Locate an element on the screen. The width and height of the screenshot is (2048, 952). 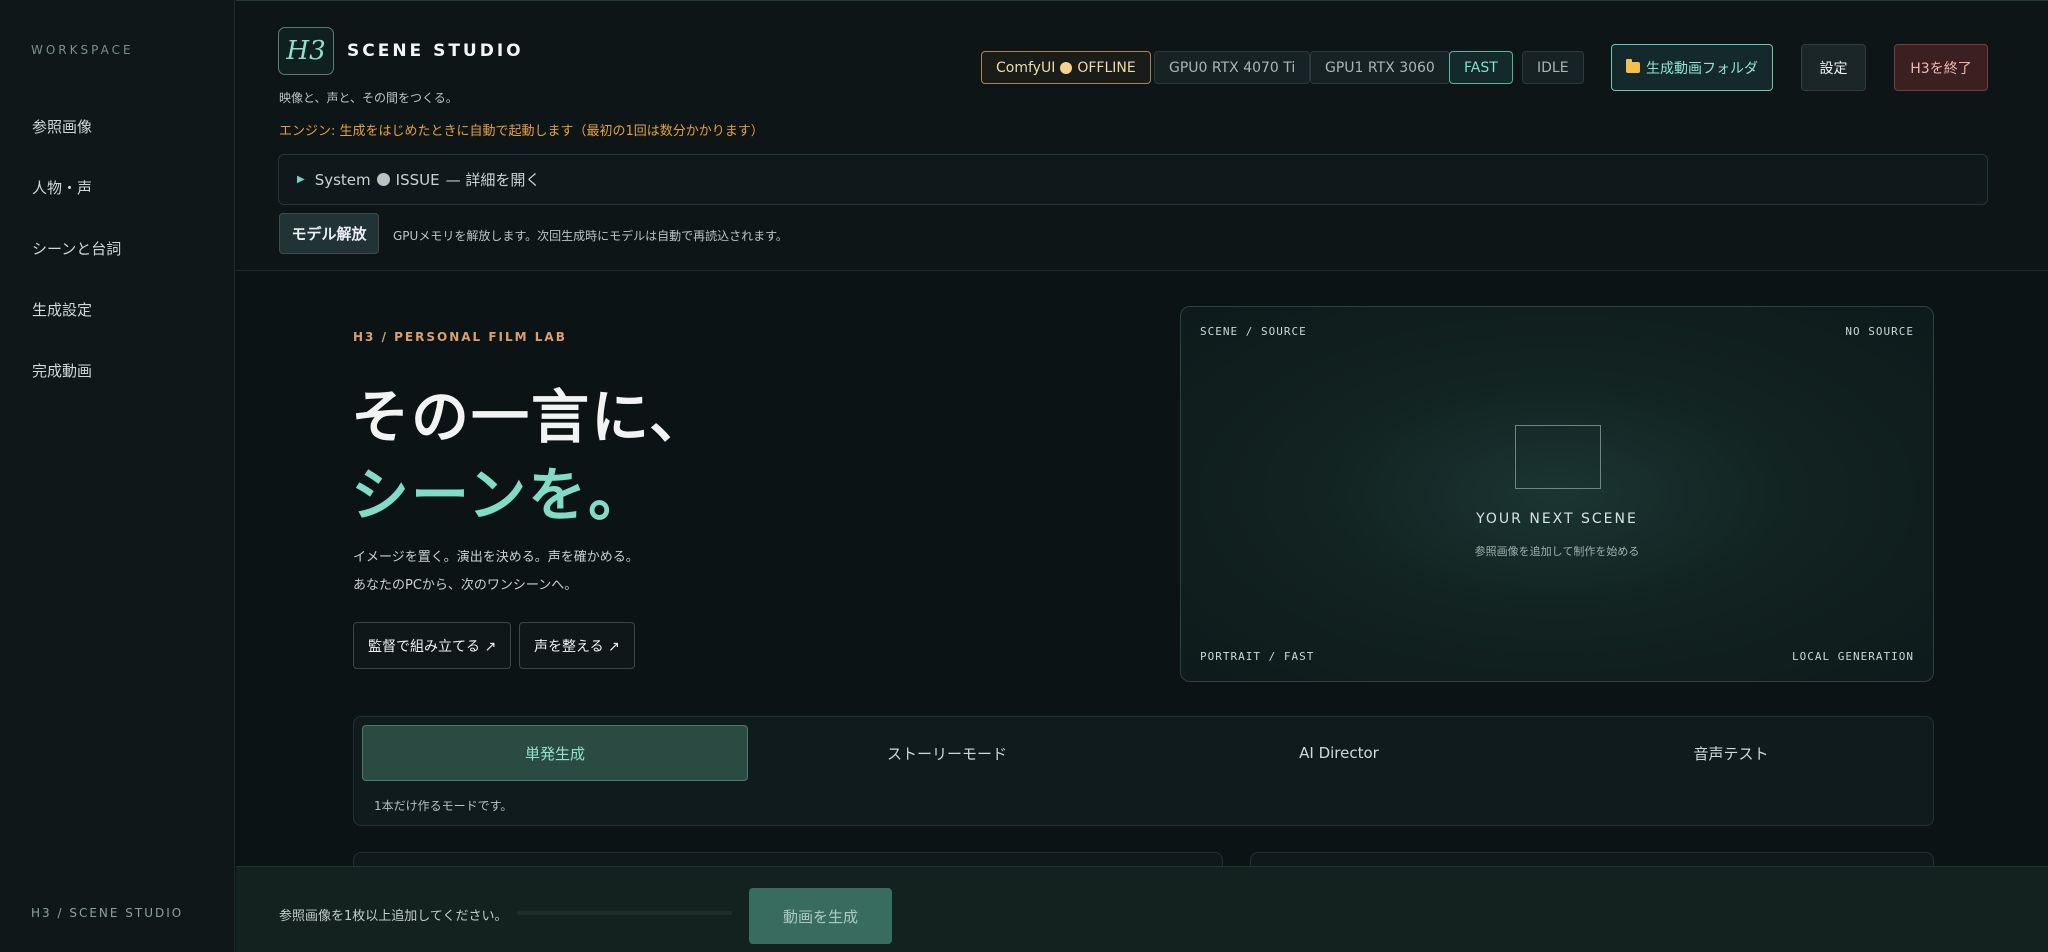
tab-story-mode: ストーリーモード is located at coordinates (947, 753).